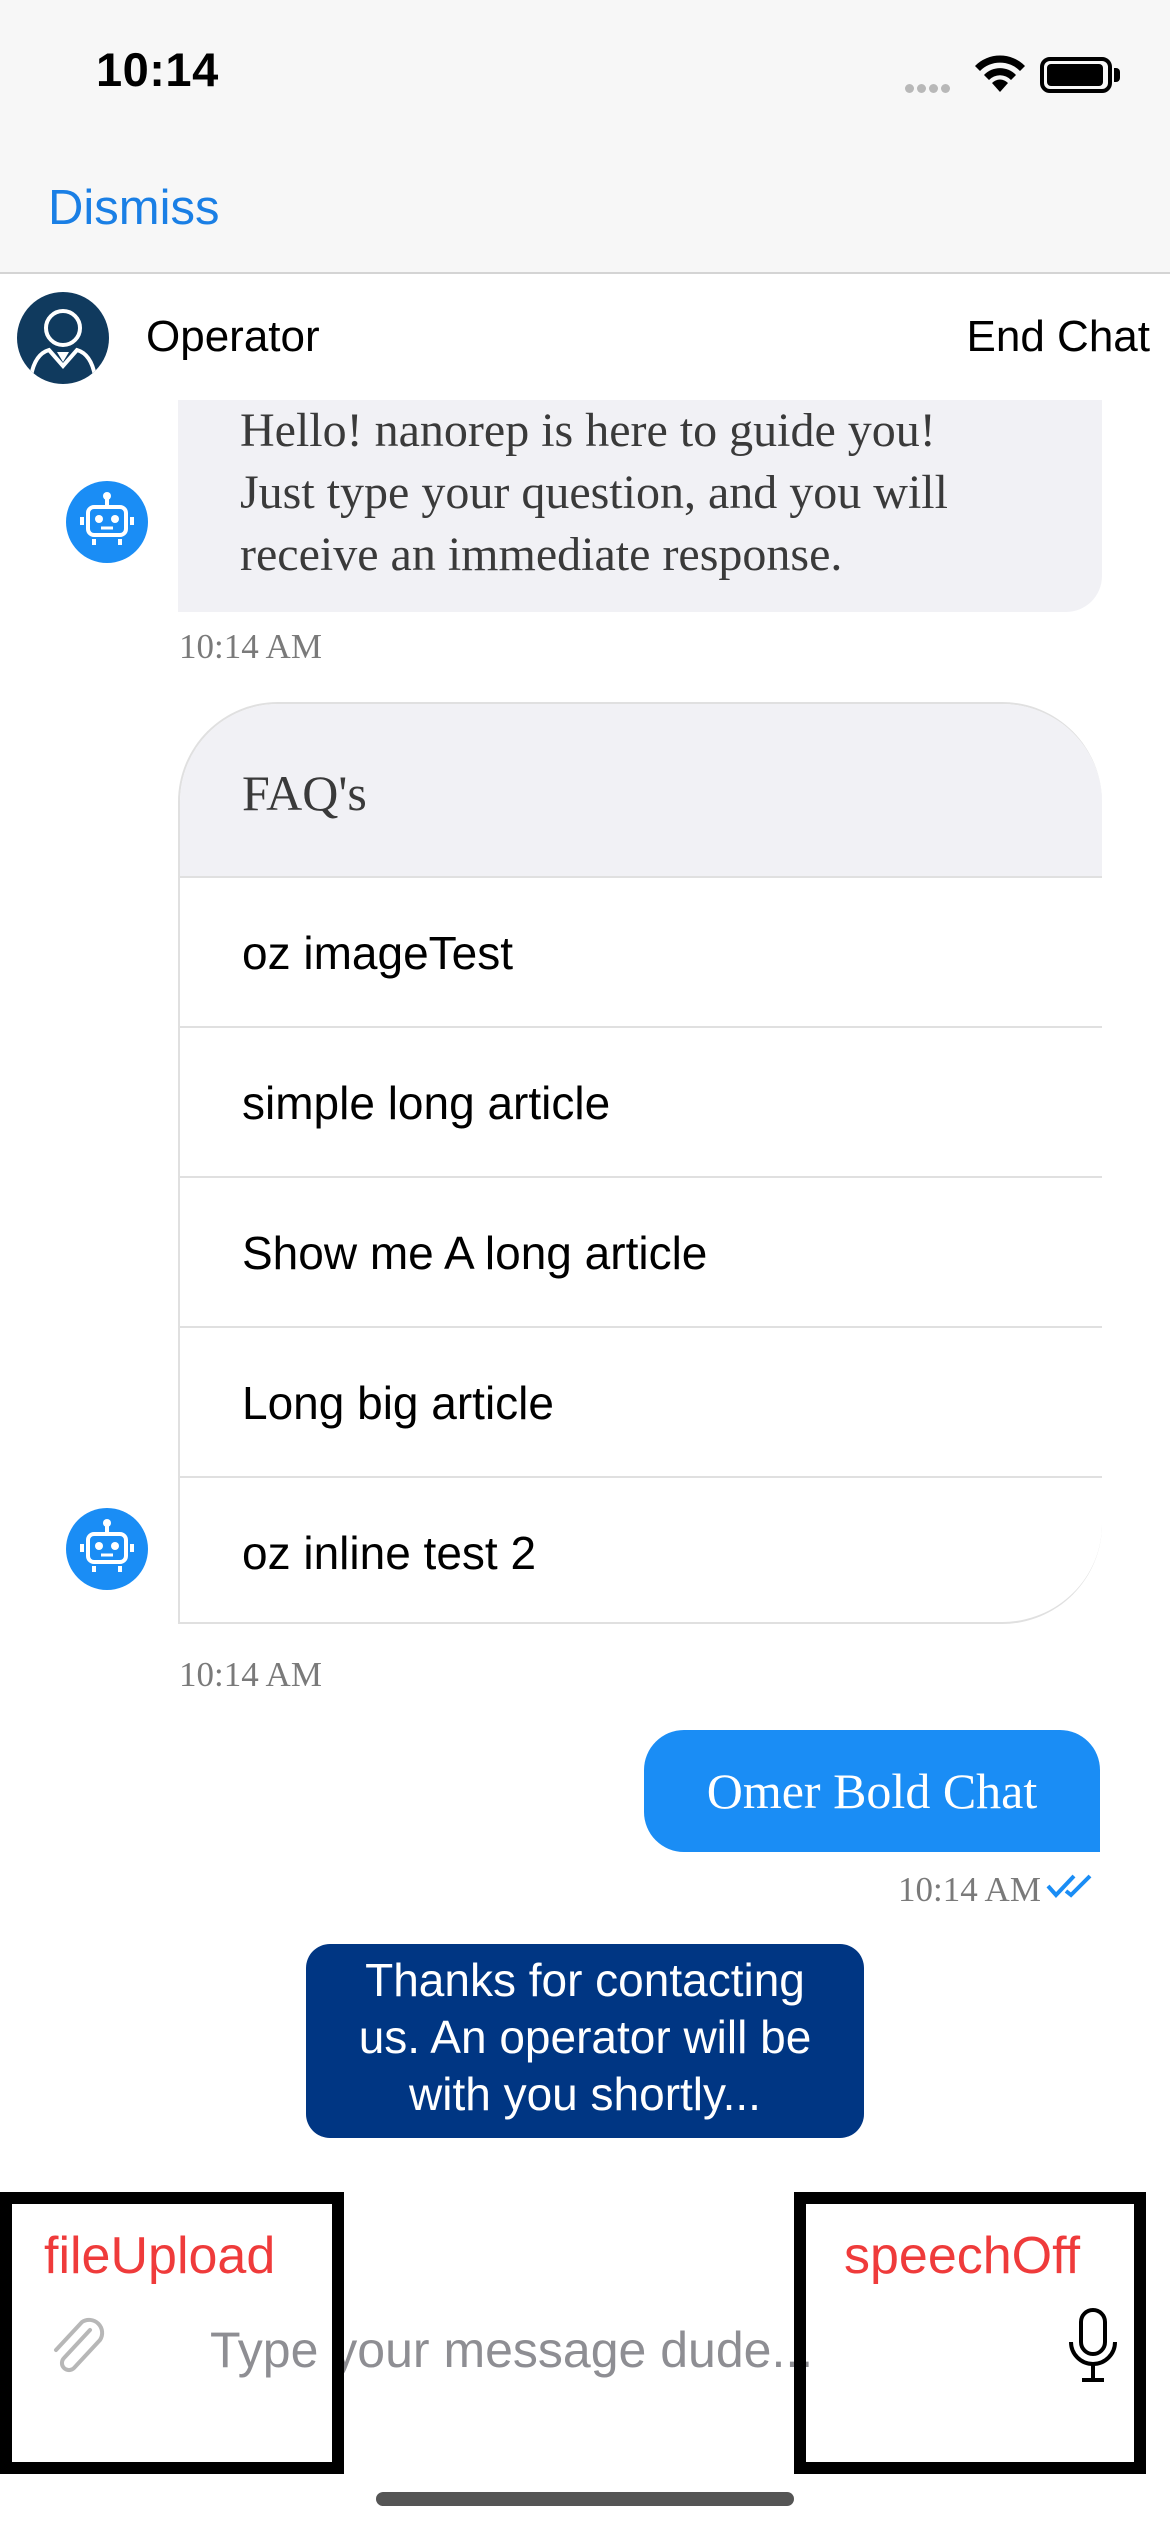  What do you see at coordinates (594, 492) in the screenshot?
I see `bot-greeting-line: Just type your question, and you will` at bounding box center [594, 492].